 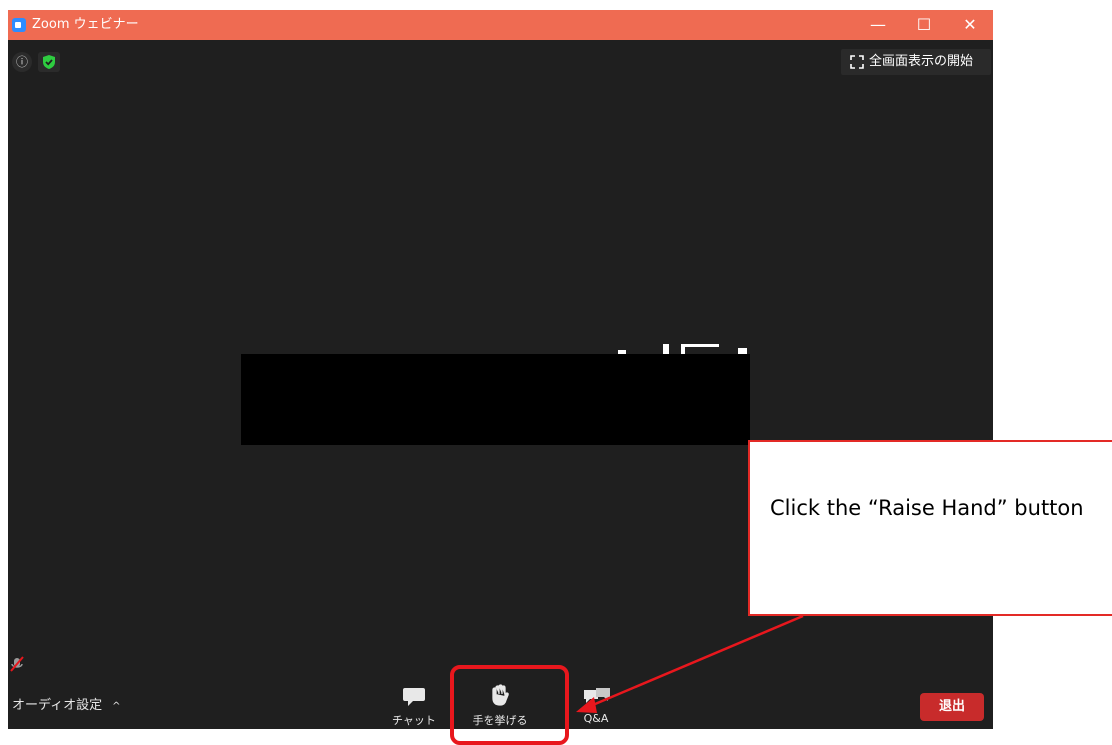 What do you see at coordinates (924, 25) in the screenshot?
I see `maximize-button: ☐` at bounding box center [924, 25].